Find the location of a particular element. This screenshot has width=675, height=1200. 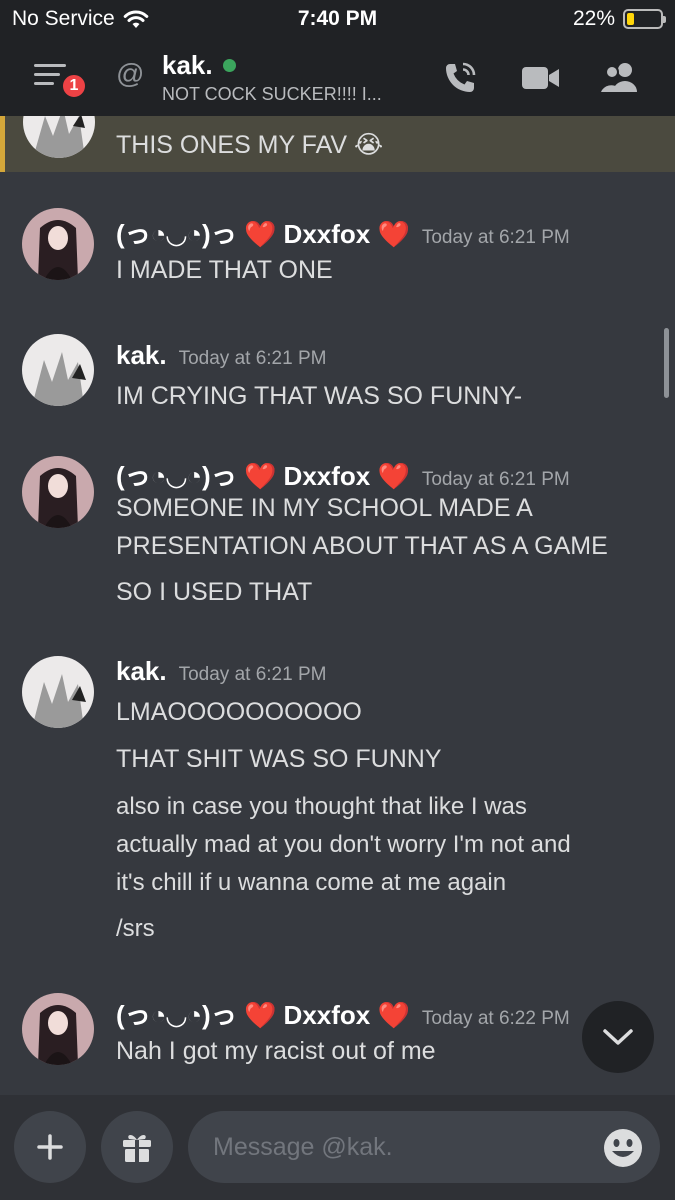

message-text: also in case you thought that like I was is located at coordinates (321, 806).